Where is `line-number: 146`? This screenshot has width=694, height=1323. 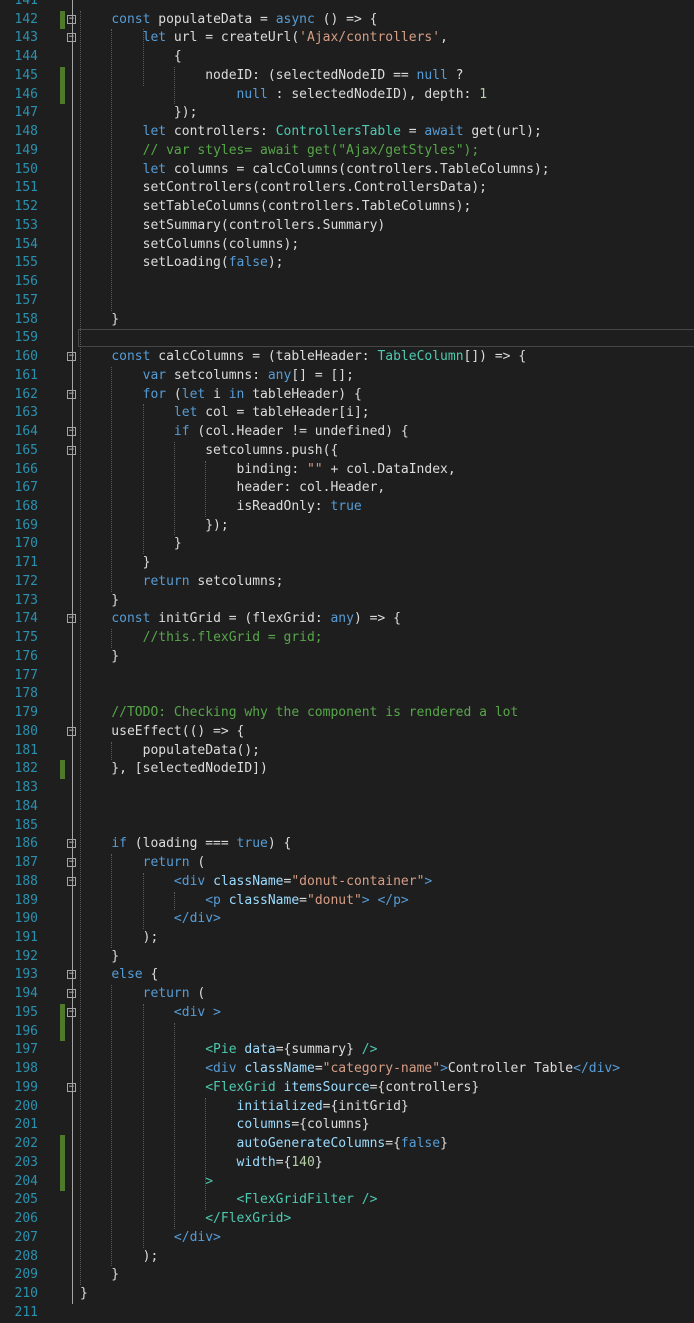 line-number: 146 is located at coordinates (26, 94).